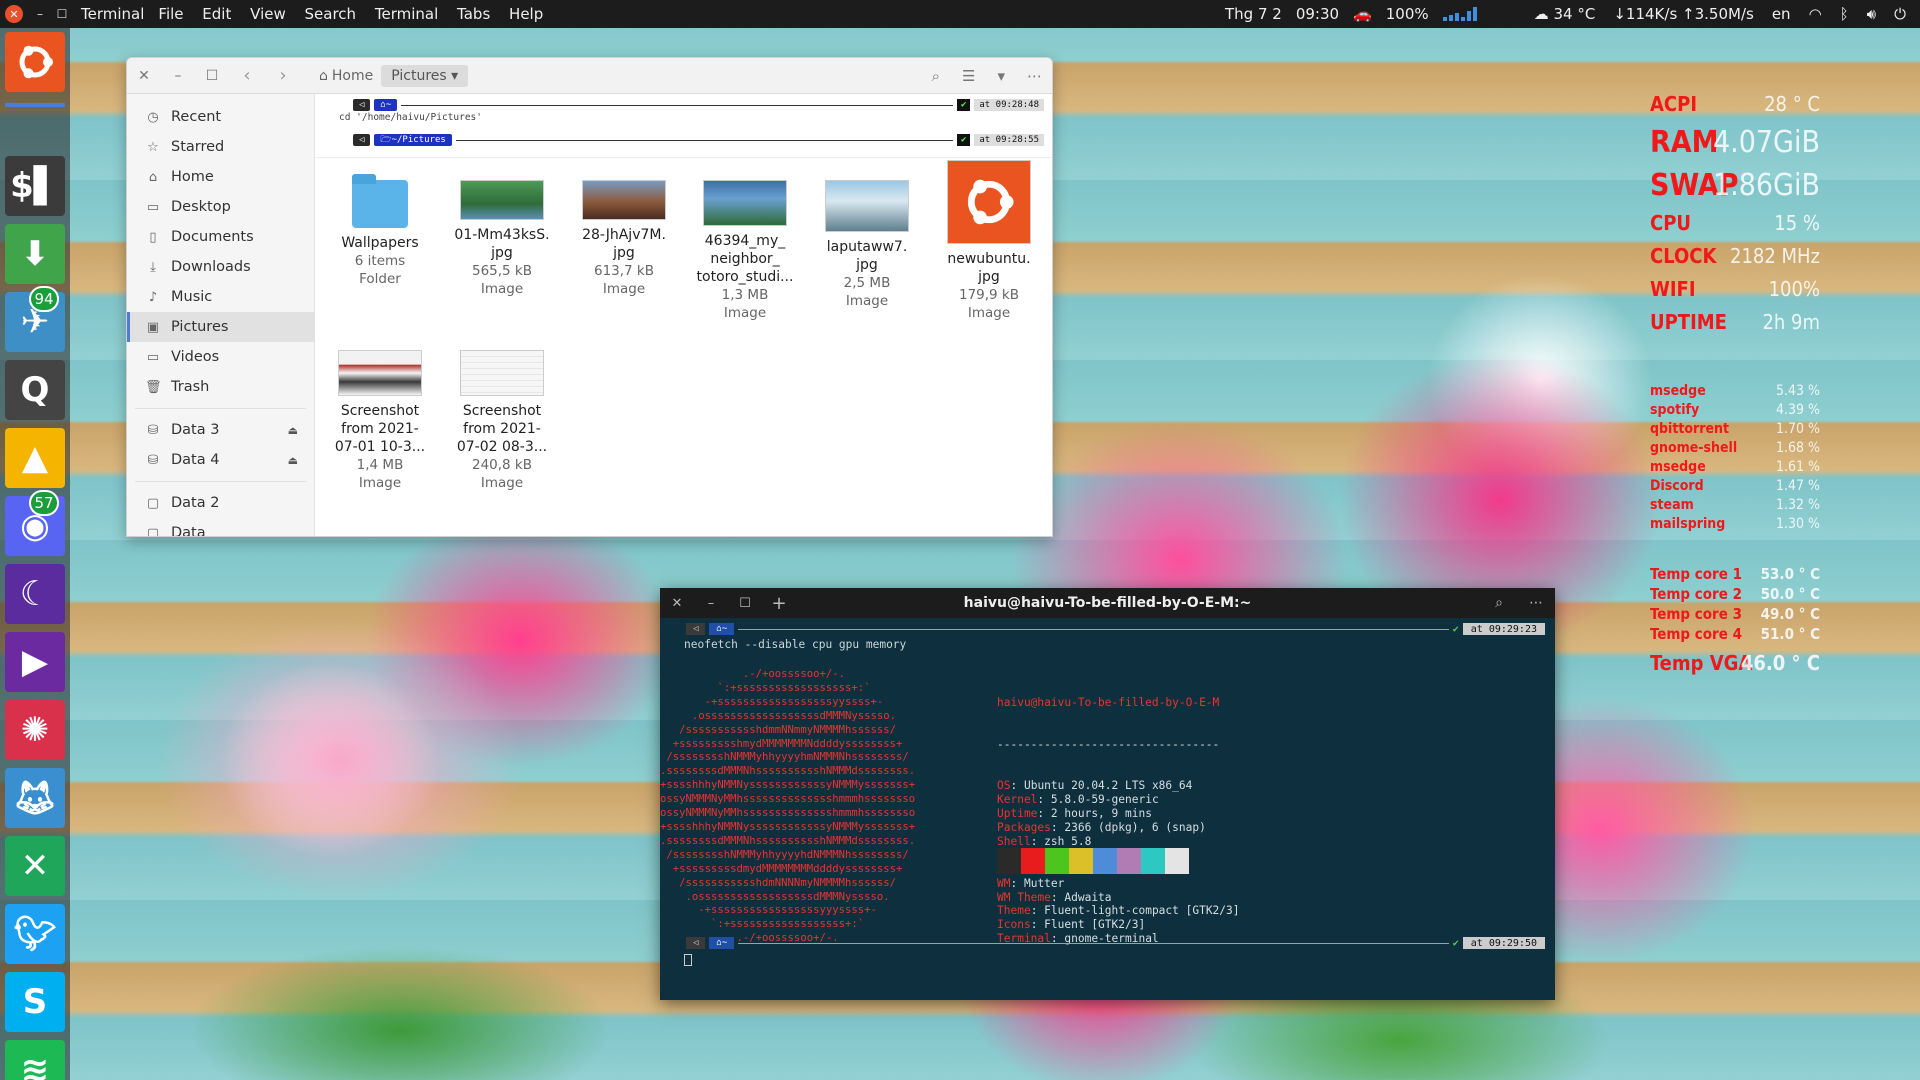 The width and height of the screenshot is (1920, 1080). Describe the element at coordinates (220, 177) in the screenshot. I see `sidebar-item-home: ⌂ Home` at that location.